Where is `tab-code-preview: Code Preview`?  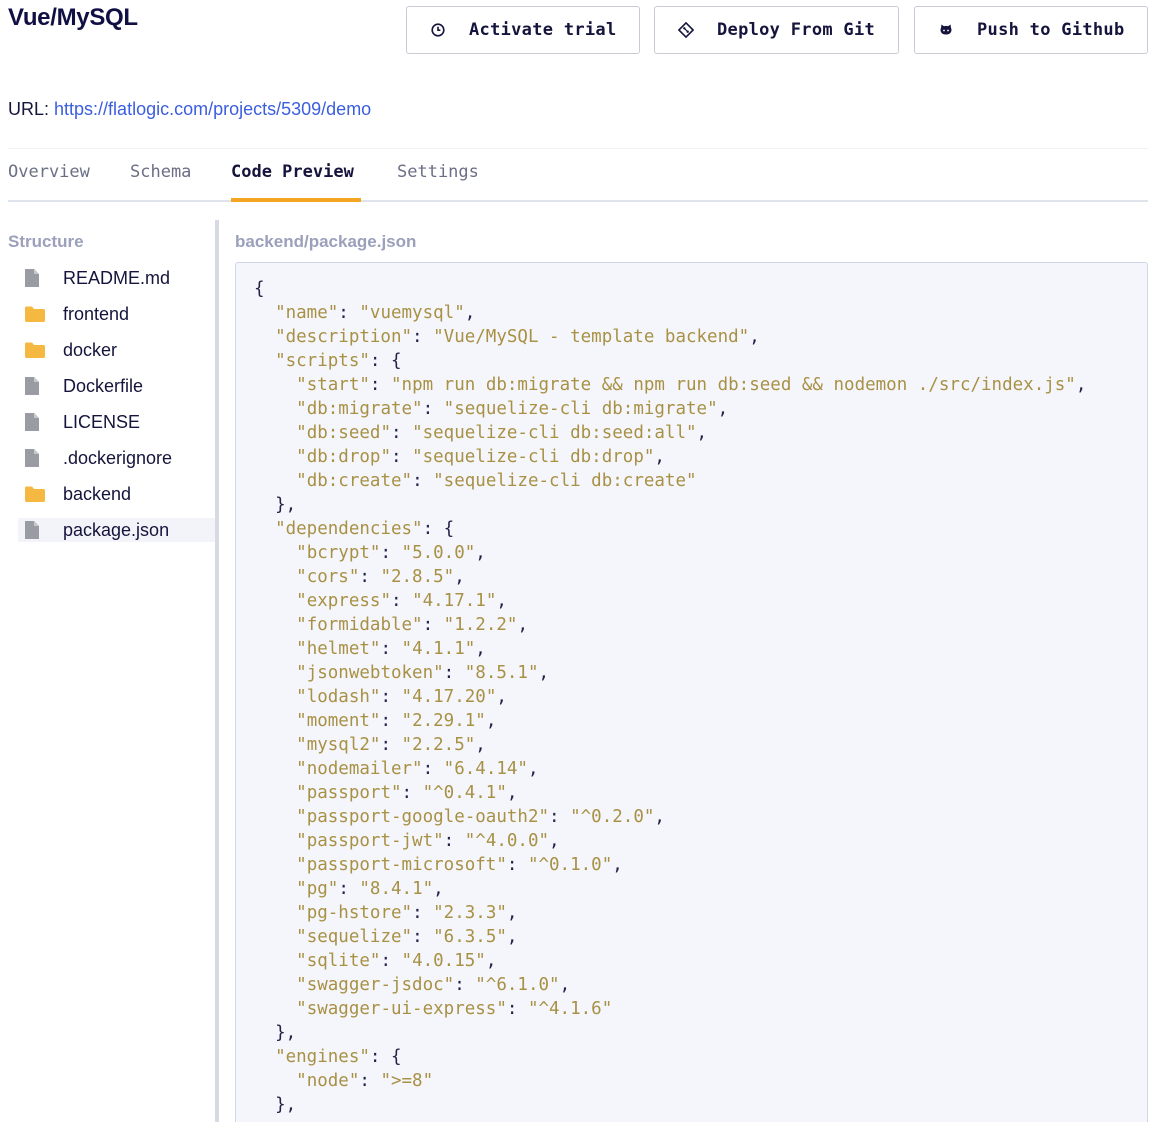 tab-code-preview: Code Preview is located at coordinates (292, 172).